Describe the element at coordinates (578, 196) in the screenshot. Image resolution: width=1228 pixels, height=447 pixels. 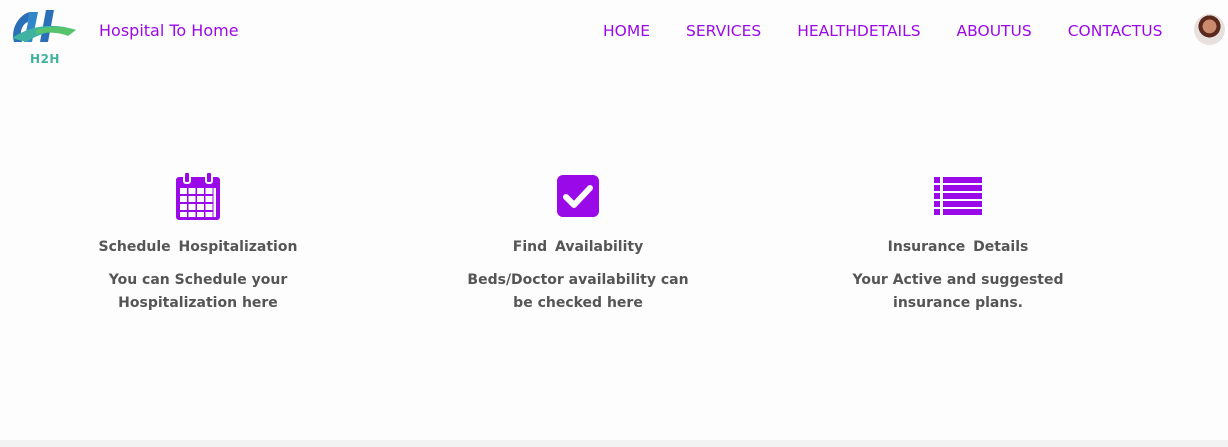
I see `check-square-icon` at that location.